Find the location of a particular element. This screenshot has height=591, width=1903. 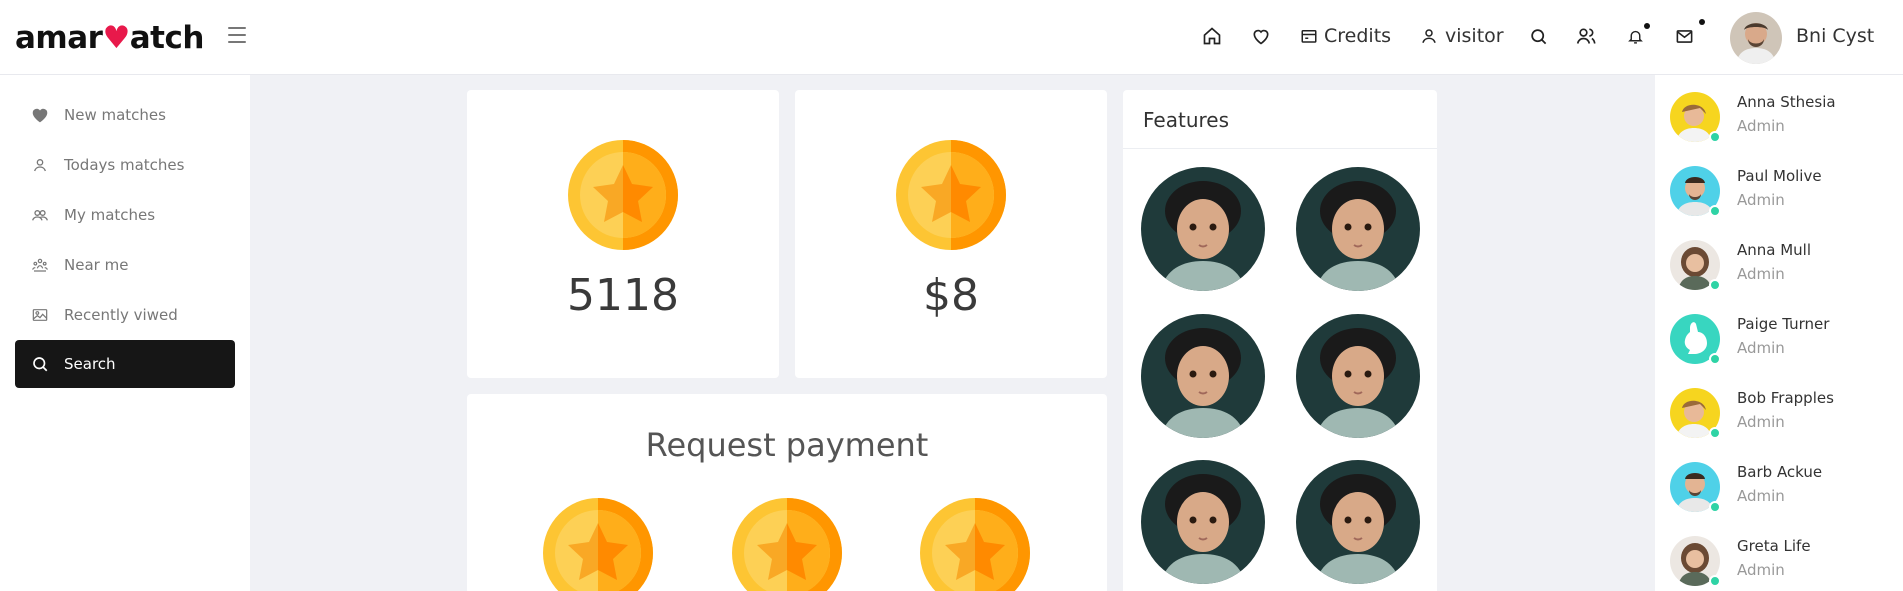

user-name: Bob Frapples is located at coordinates (1785, 398).